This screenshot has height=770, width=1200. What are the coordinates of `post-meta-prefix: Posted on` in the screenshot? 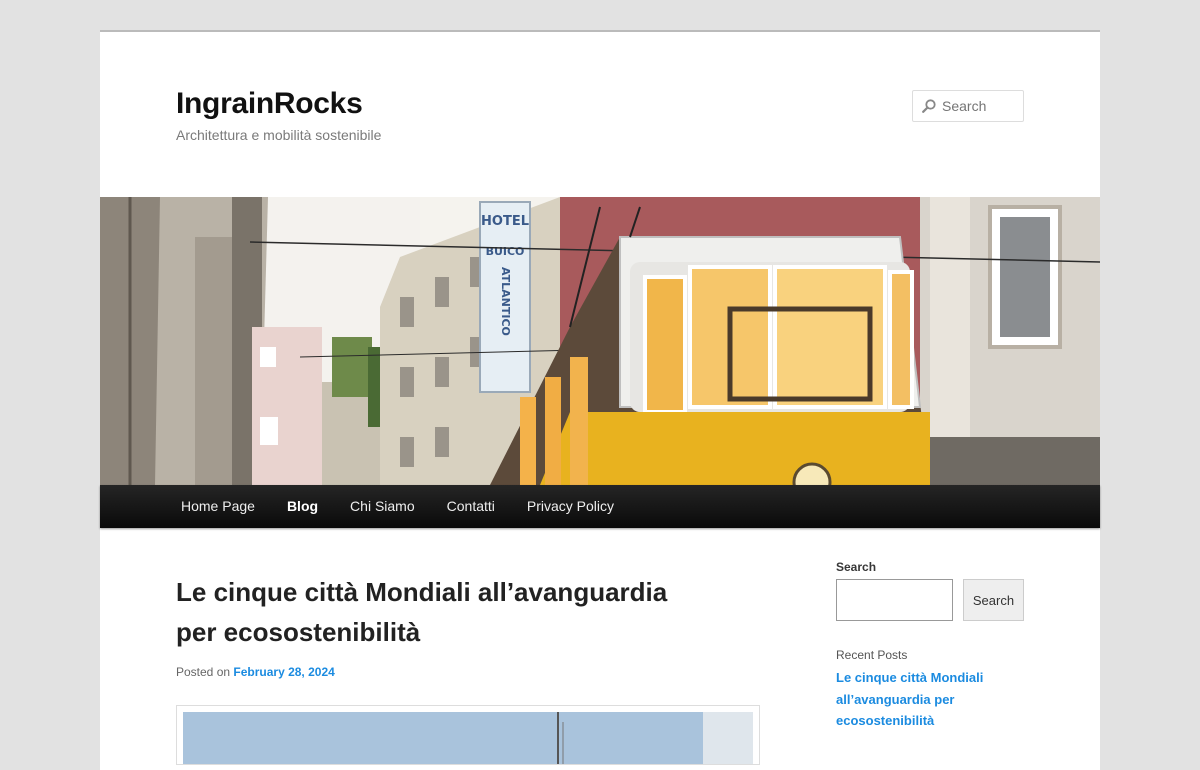 It's located at (203, 672).